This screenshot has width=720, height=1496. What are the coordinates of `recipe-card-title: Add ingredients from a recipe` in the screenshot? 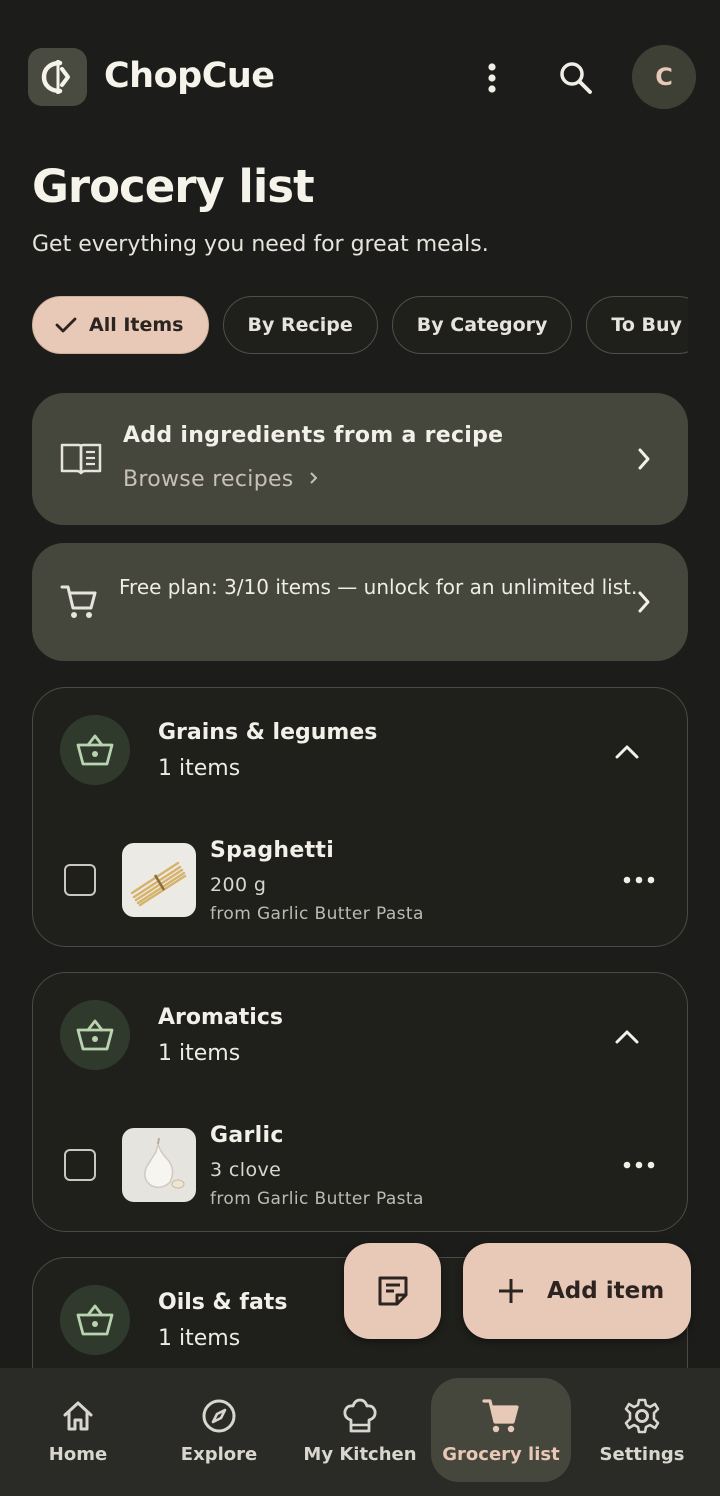 It's located at (313, 435).